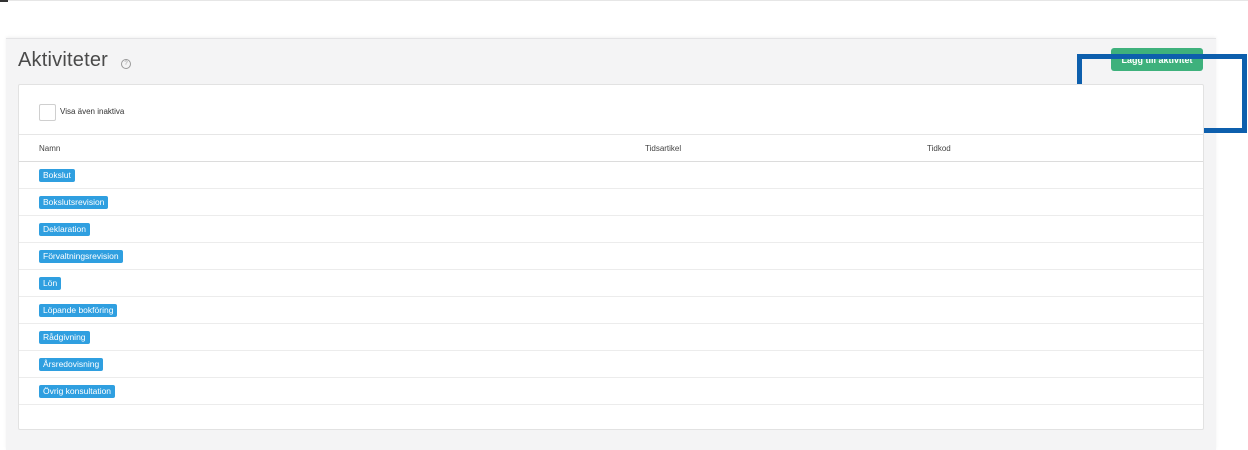 Image resolution: width=1248 pixels, height=450 pixels. What do you see at coordinates (611, 202) in the screenshot?
I see `table-row: Bokslutsrevision` at bounding box center [611, 202].